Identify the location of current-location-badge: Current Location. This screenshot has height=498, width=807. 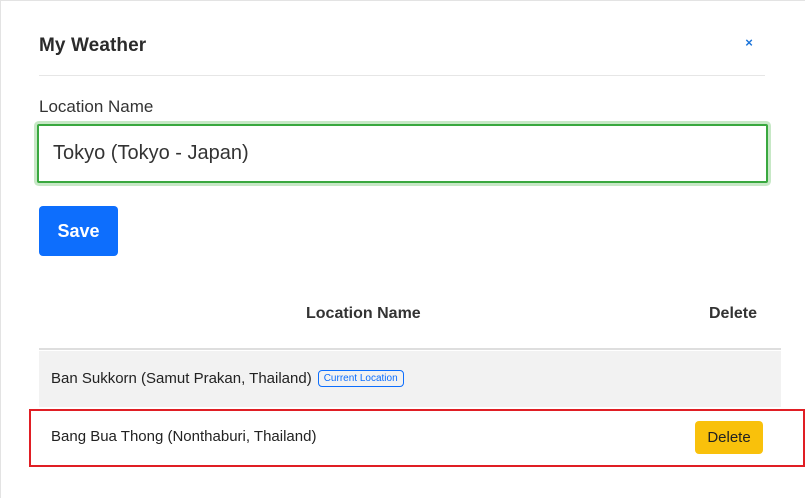
(360, 378).